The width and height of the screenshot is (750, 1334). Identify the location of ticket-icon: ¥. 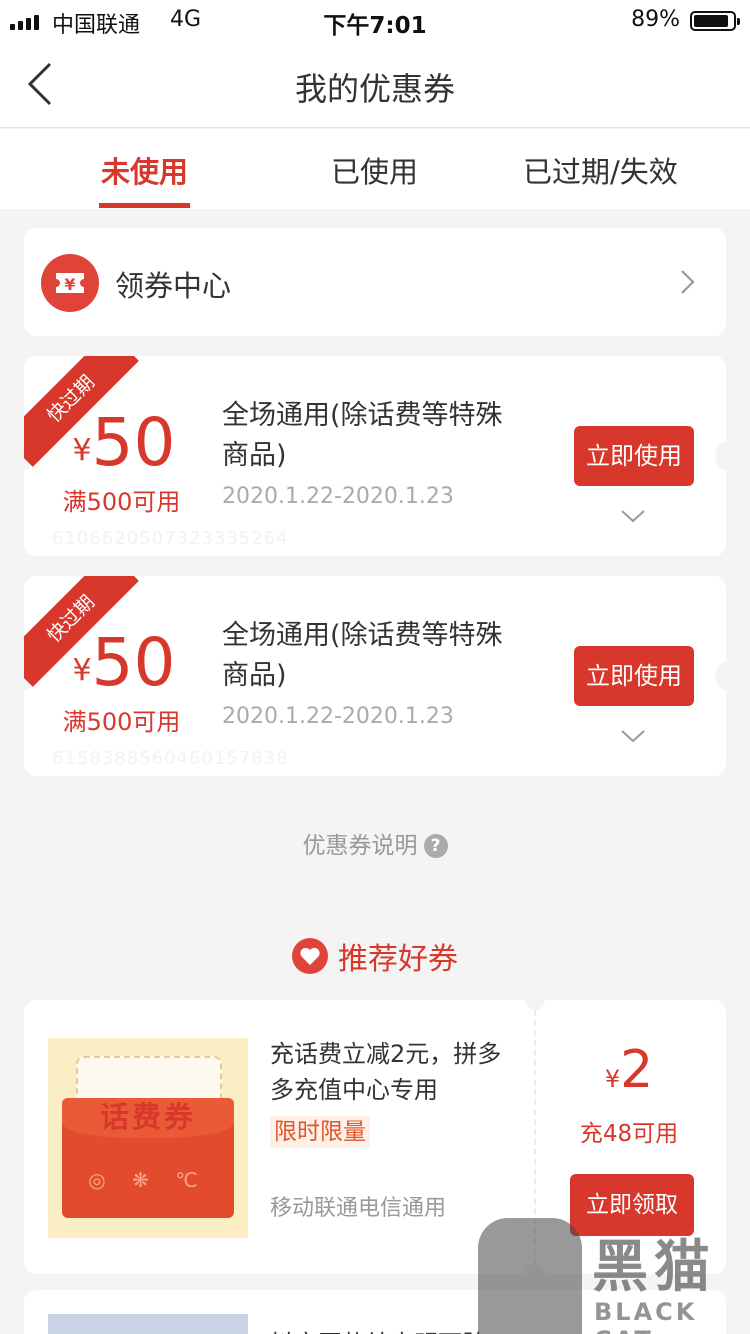
(70, 283).